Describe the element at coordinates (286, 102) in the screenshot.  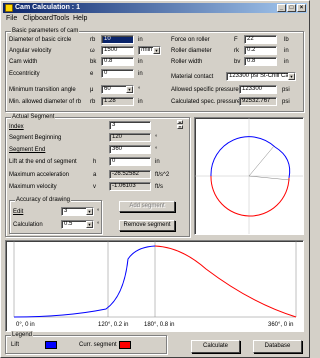
I see `calculated-pressure-unit: psi` at that location.